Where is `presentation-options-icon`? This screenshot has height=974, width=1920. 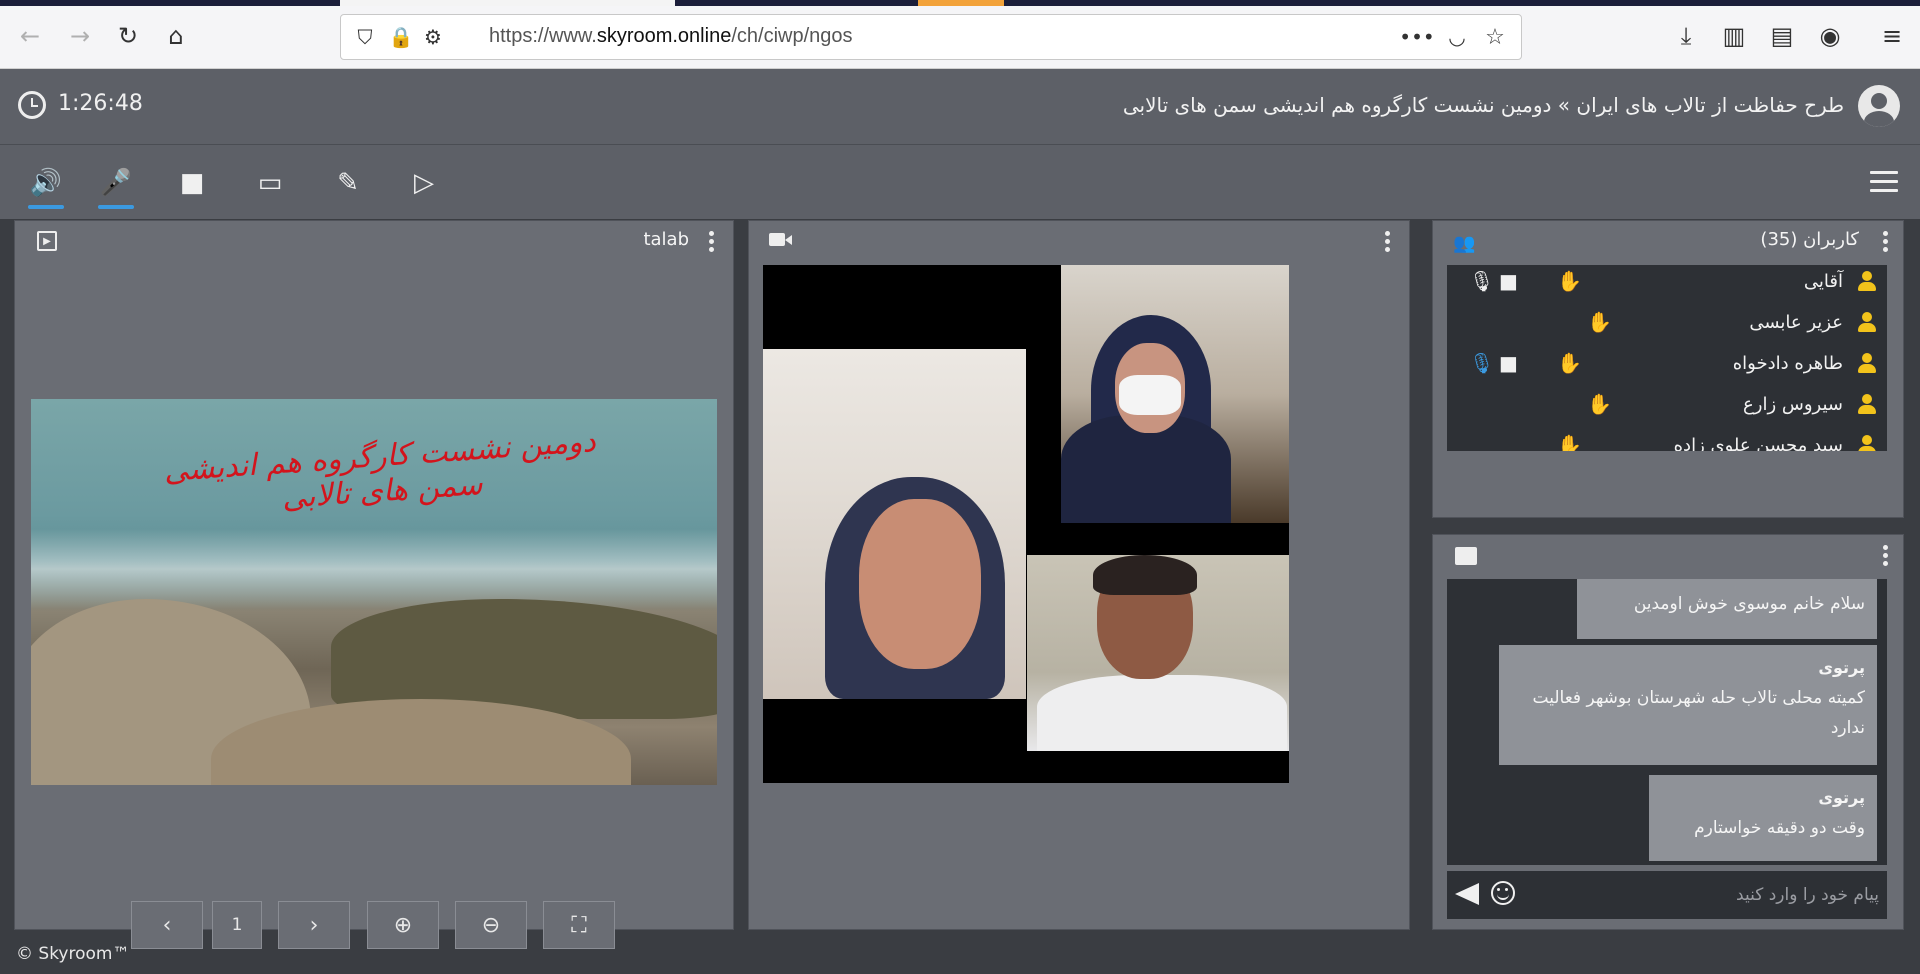 presentation-options-icon is located at coordinates (712, 243).